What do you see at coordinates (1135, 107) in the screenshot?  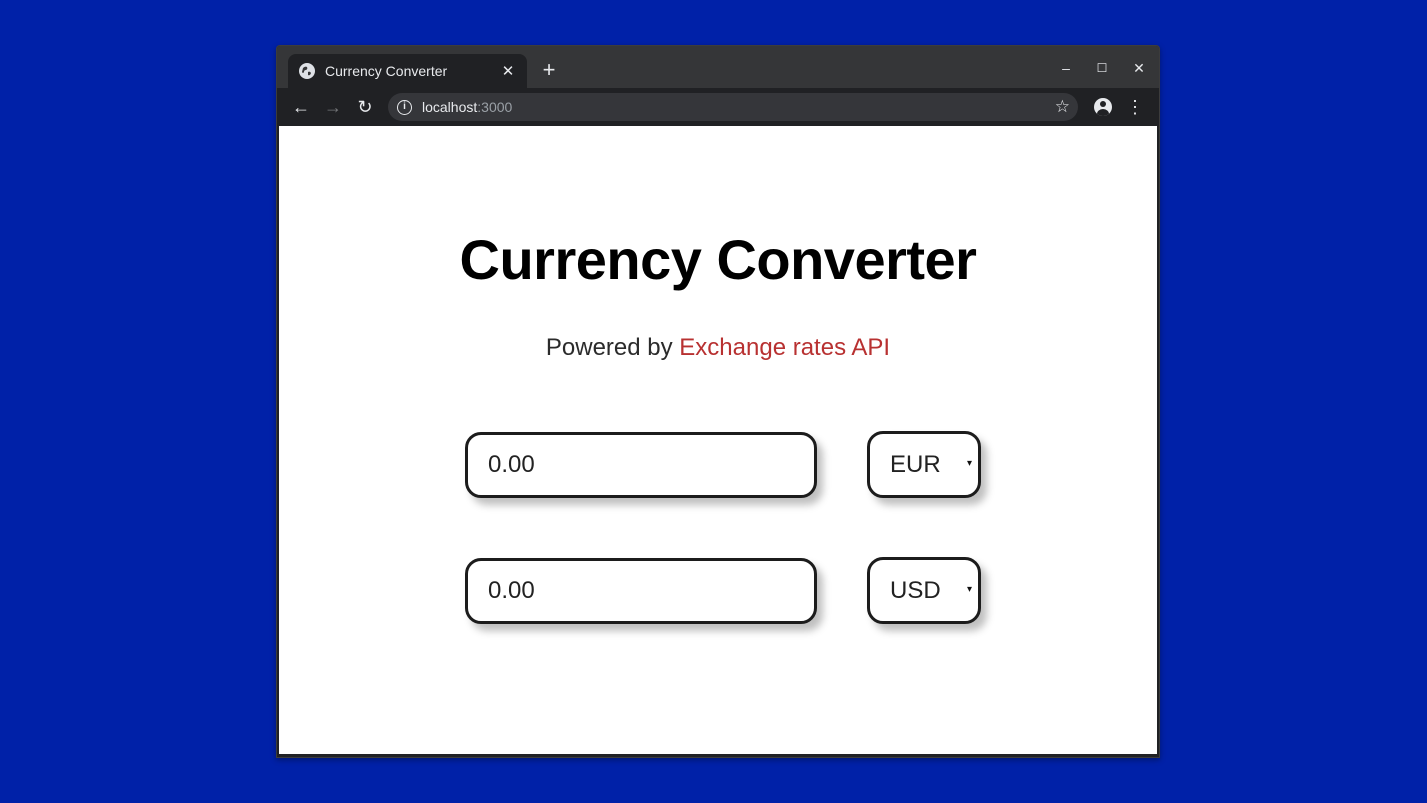 I see `browser-menu-icon: ⋮` at bounding box center [1135, 107].